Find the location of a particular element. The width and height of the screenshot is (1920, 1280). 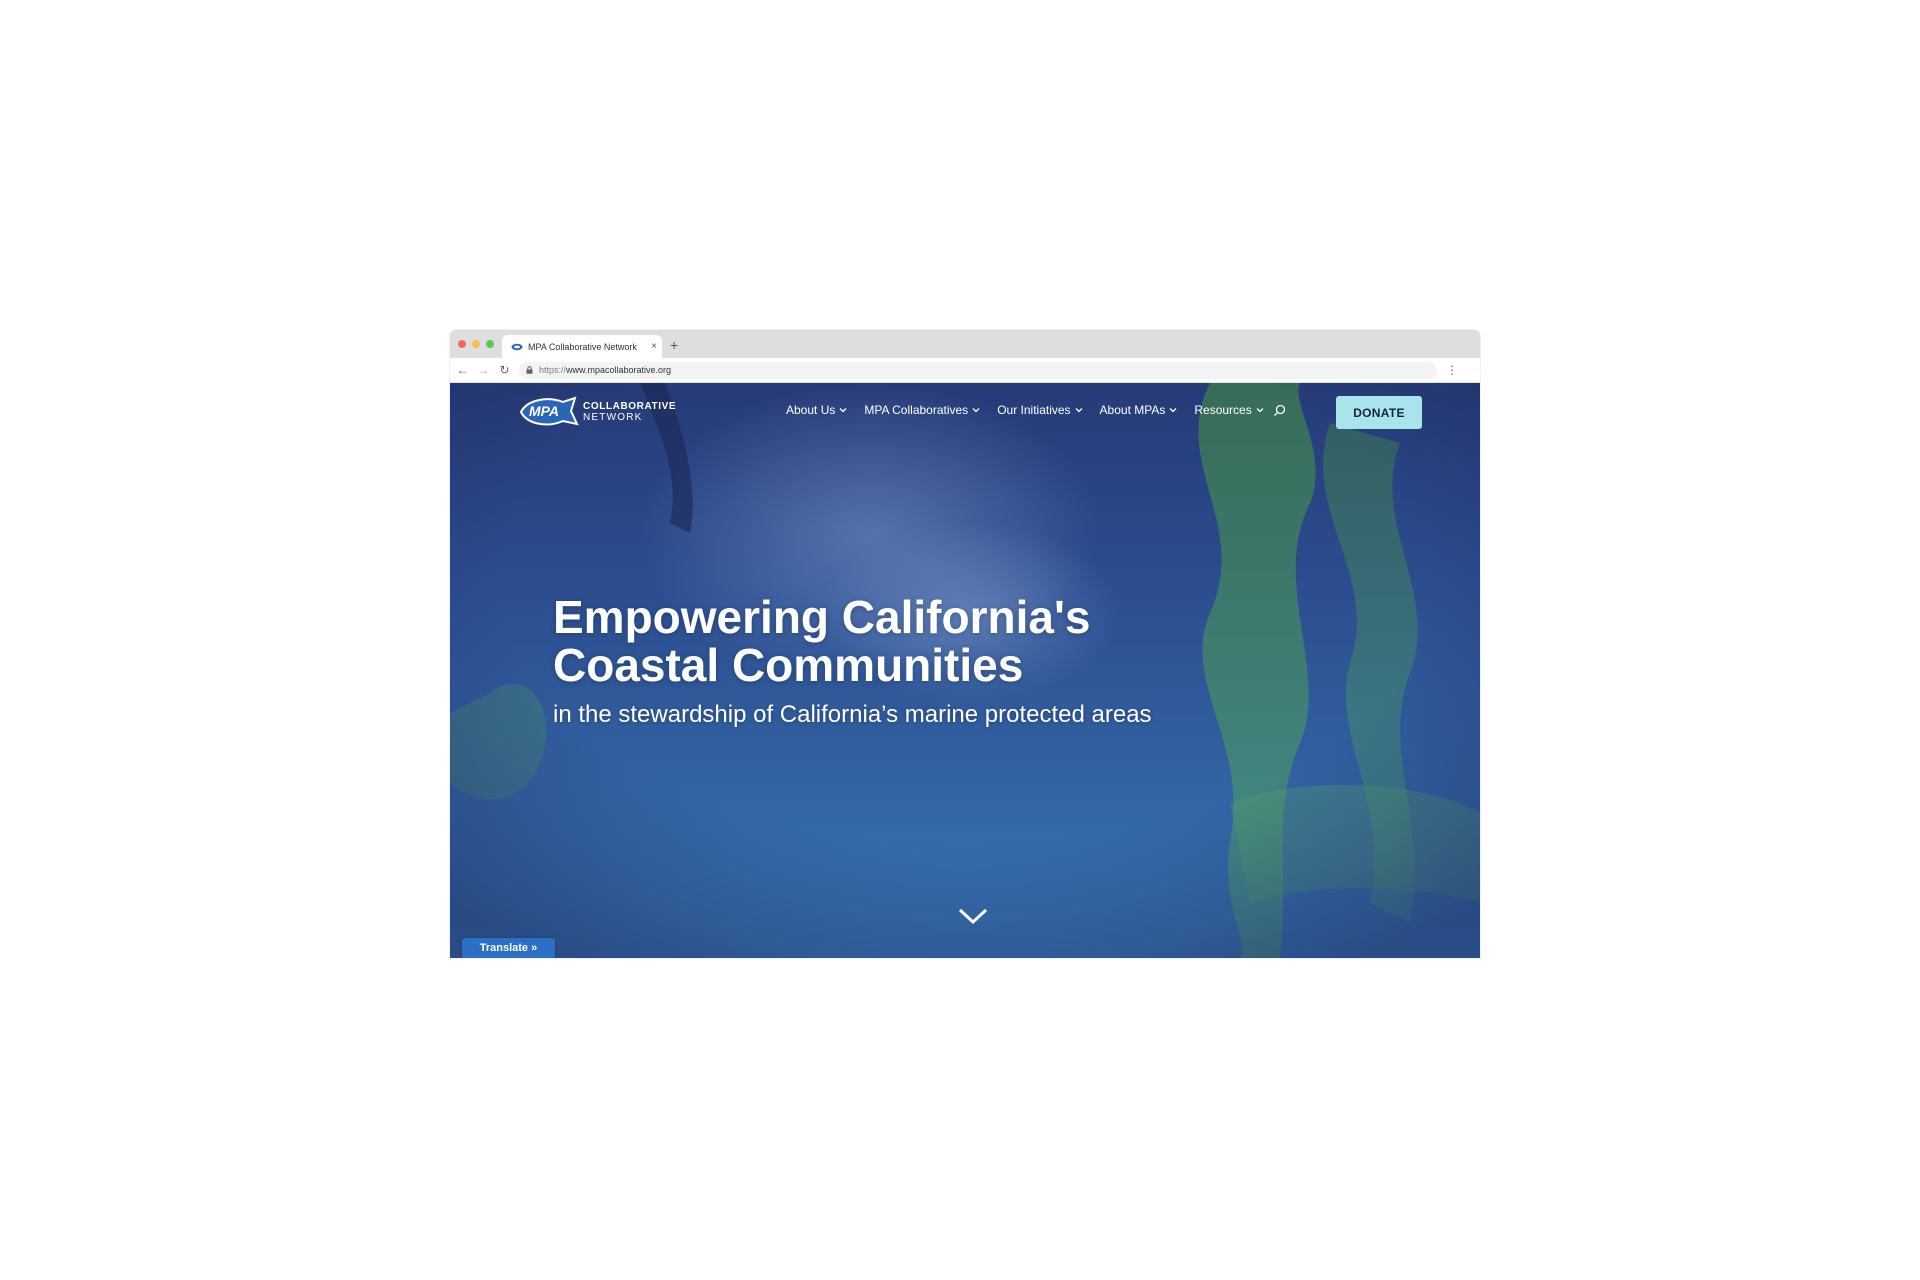

nav-label: About MPAs is located at coordinates (1132, 410).